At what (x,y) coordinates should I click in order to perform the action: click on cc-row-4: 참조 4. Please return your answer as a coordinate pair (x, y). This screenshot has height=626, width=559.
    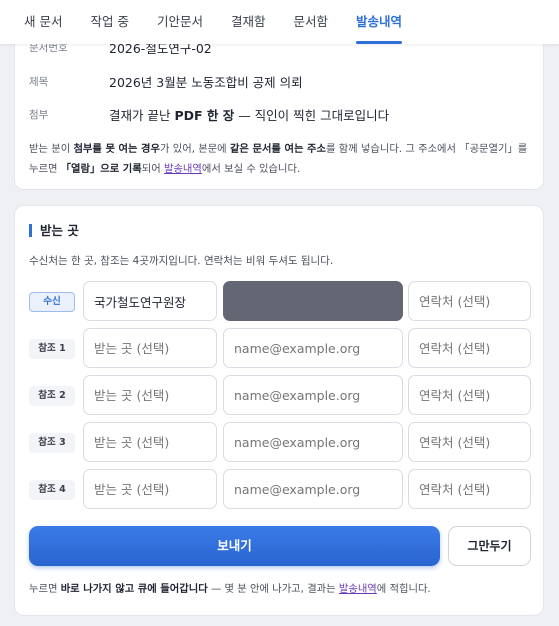
    Looking at the image, I should click on (280, 489).